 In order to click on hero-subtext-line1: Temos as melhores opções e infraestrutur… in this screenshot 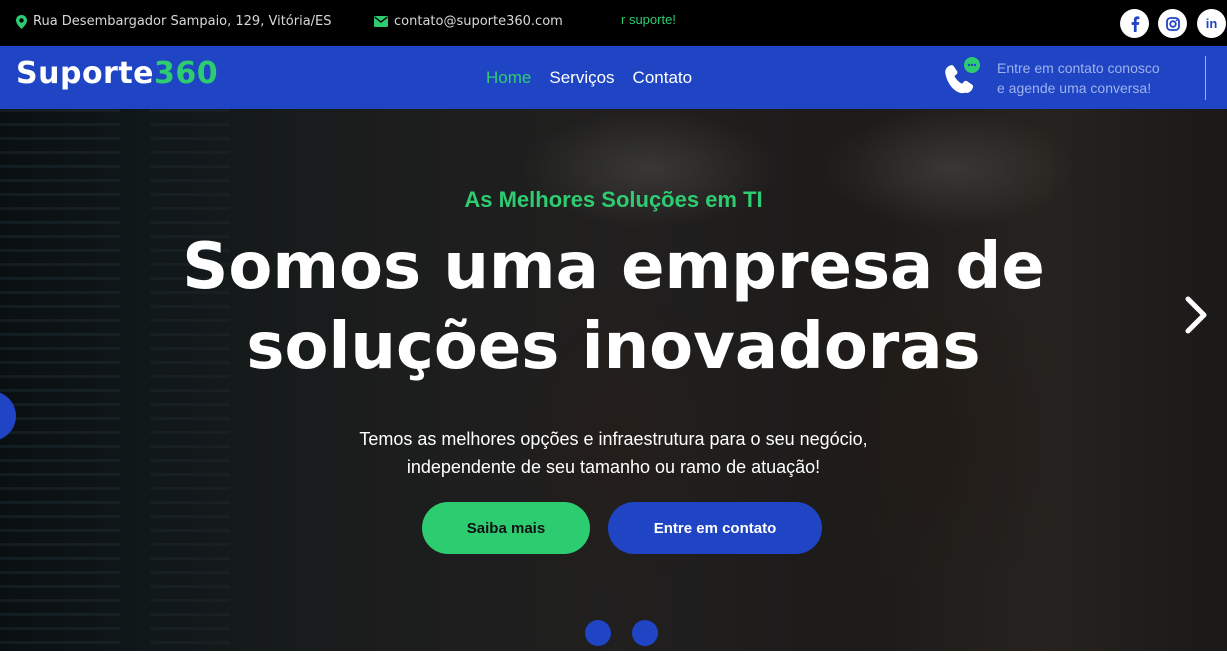, I will do `click(613, 439)`.